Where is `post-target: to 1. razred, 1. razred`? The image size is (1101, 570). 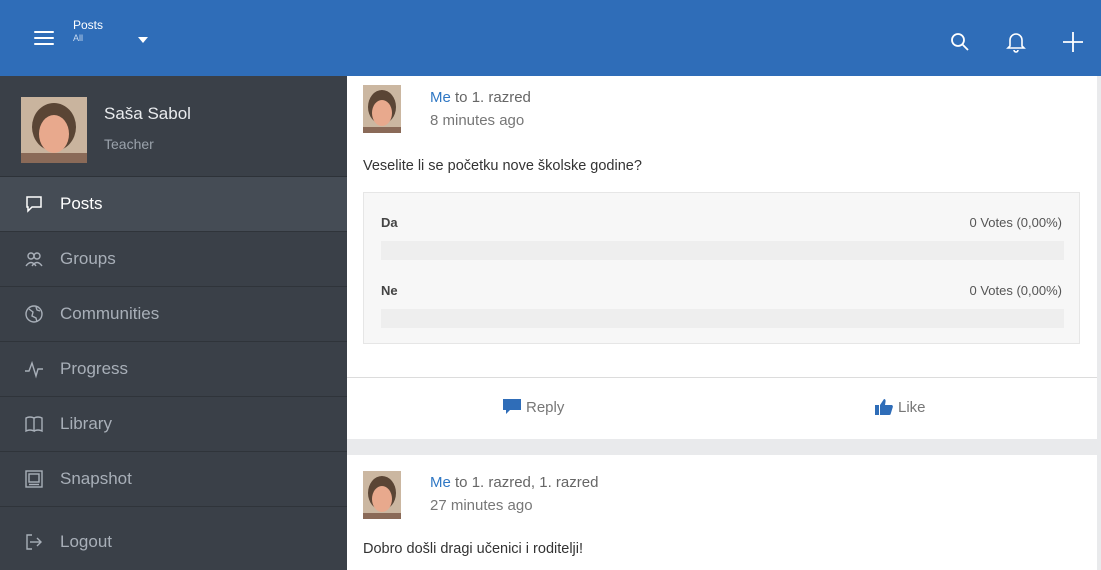 post-target: to 1. razred, 1. razred is located at coordinates (527, 482).